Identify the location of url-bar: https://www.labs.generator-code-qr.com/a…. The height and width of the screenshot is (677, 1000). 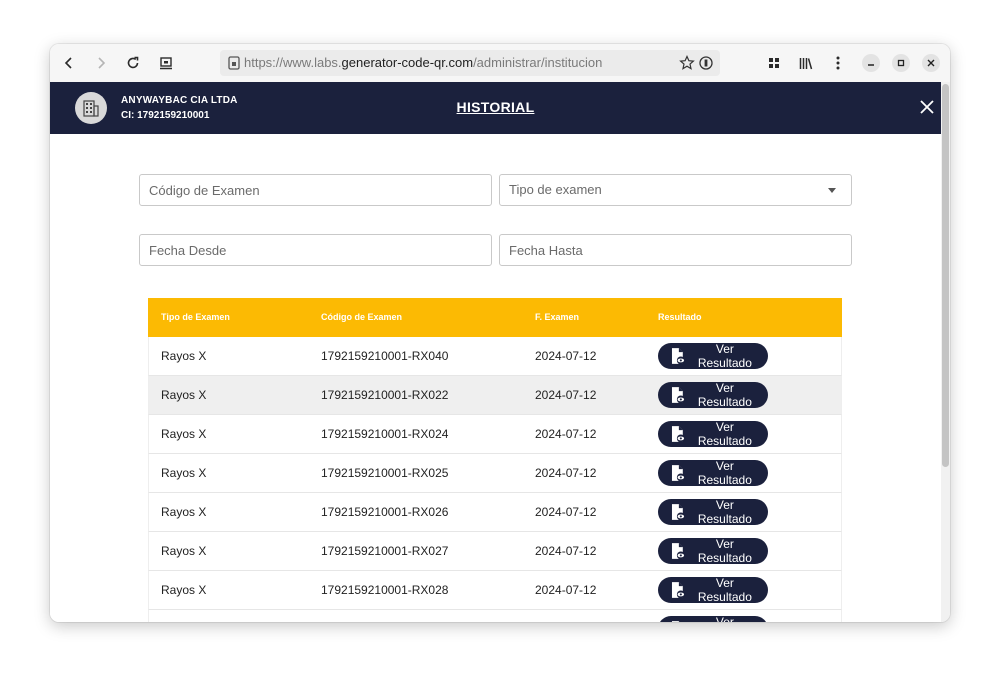
(470, 63).